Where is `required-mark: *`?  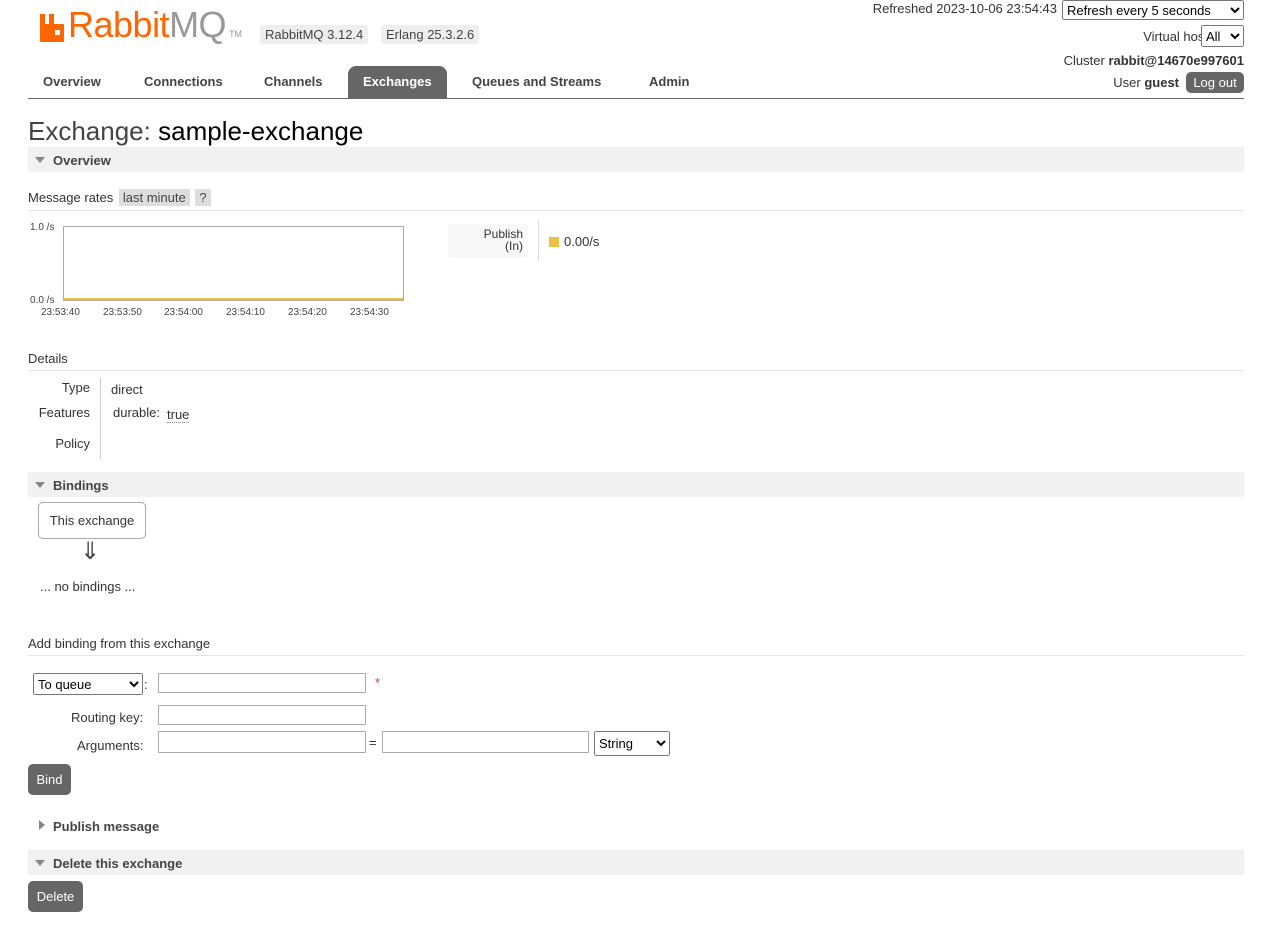
required-mark: * is located at coordinates (378, 682).